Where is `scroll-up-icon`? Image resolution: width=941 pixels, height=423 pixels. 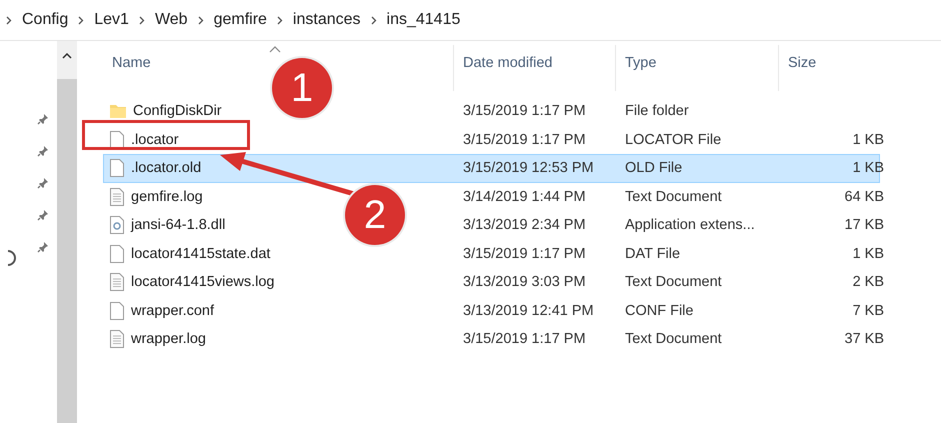 scroll-up-icon is located at coordinates (67, 56).